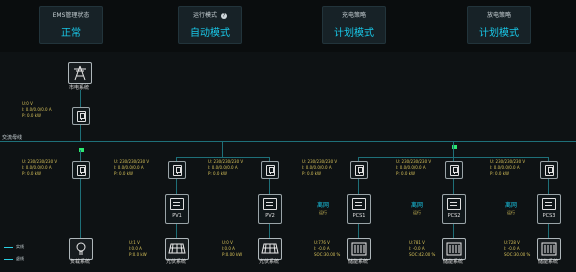 The image size is (576, 272). I want to click on charge-strategy-card: 充电策略 计划模式, so click(354, 25).